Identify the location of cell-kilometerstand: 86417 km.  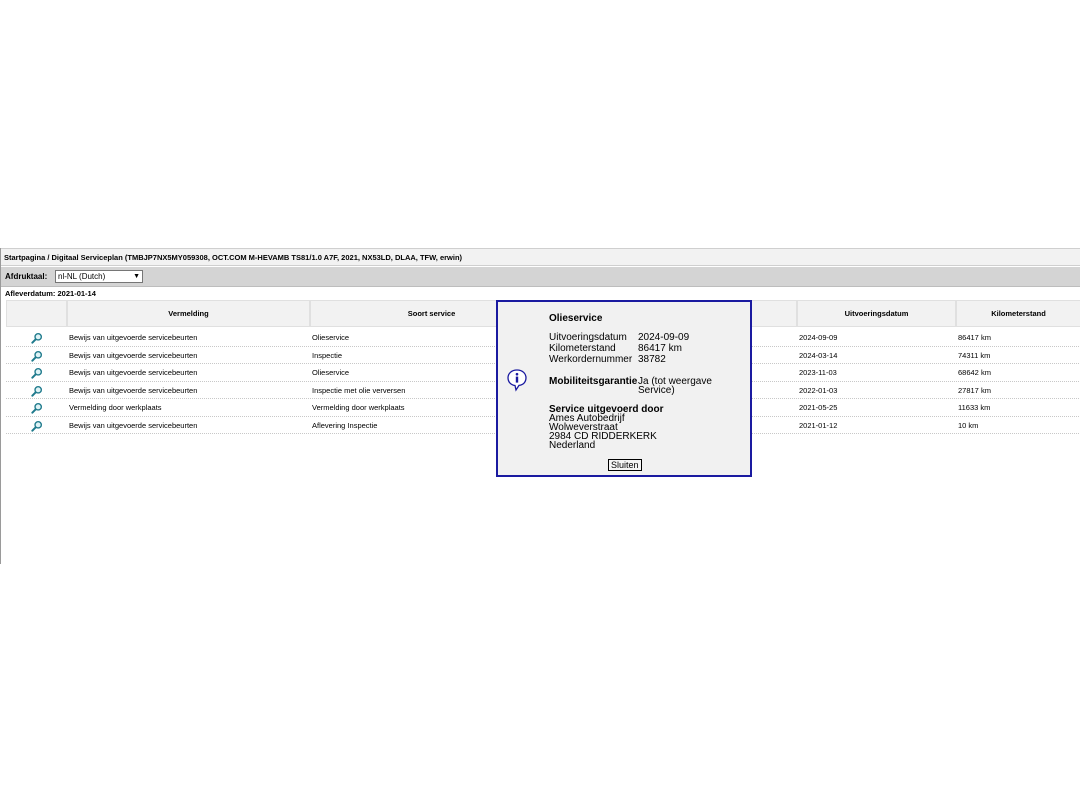
(974, 337).